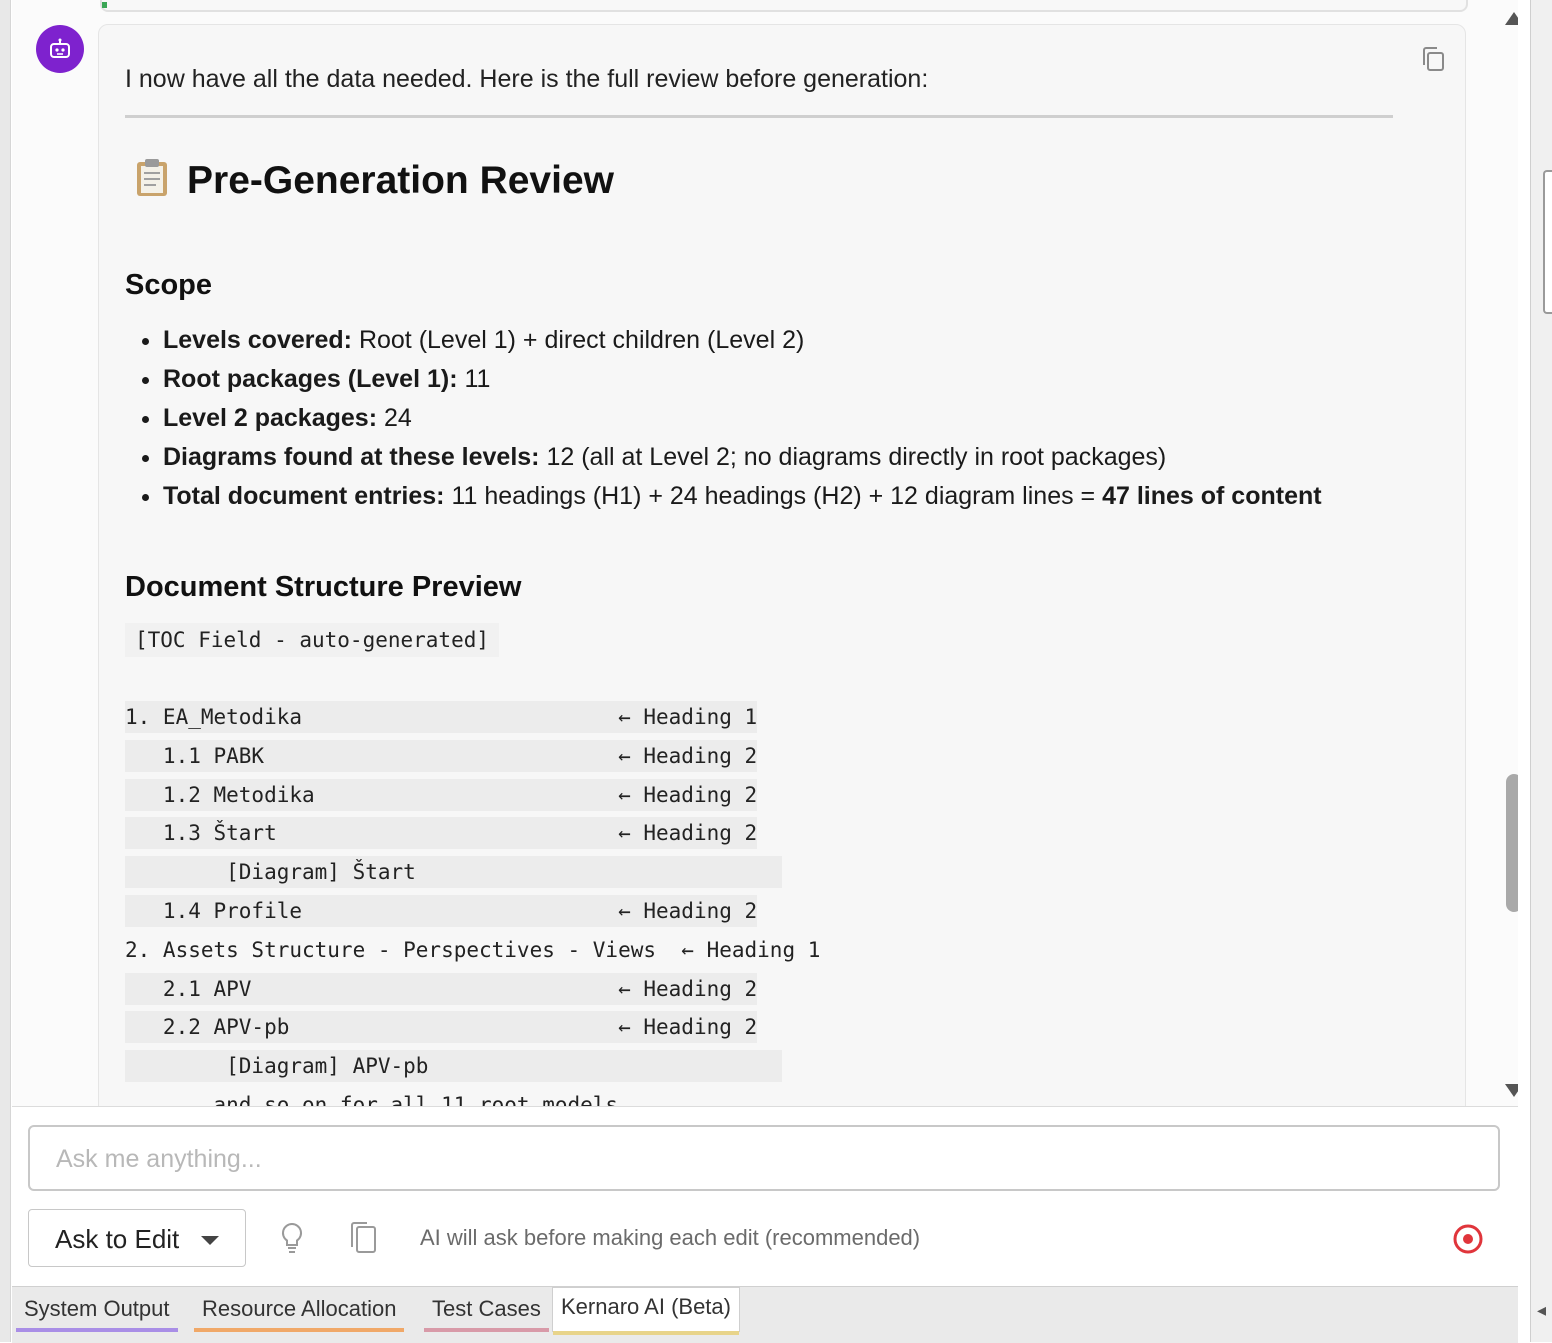 The image size is (1552, 1343). Describe the element at coordinates (784, 6) in the screenshot. I see `previous-message` at that location.